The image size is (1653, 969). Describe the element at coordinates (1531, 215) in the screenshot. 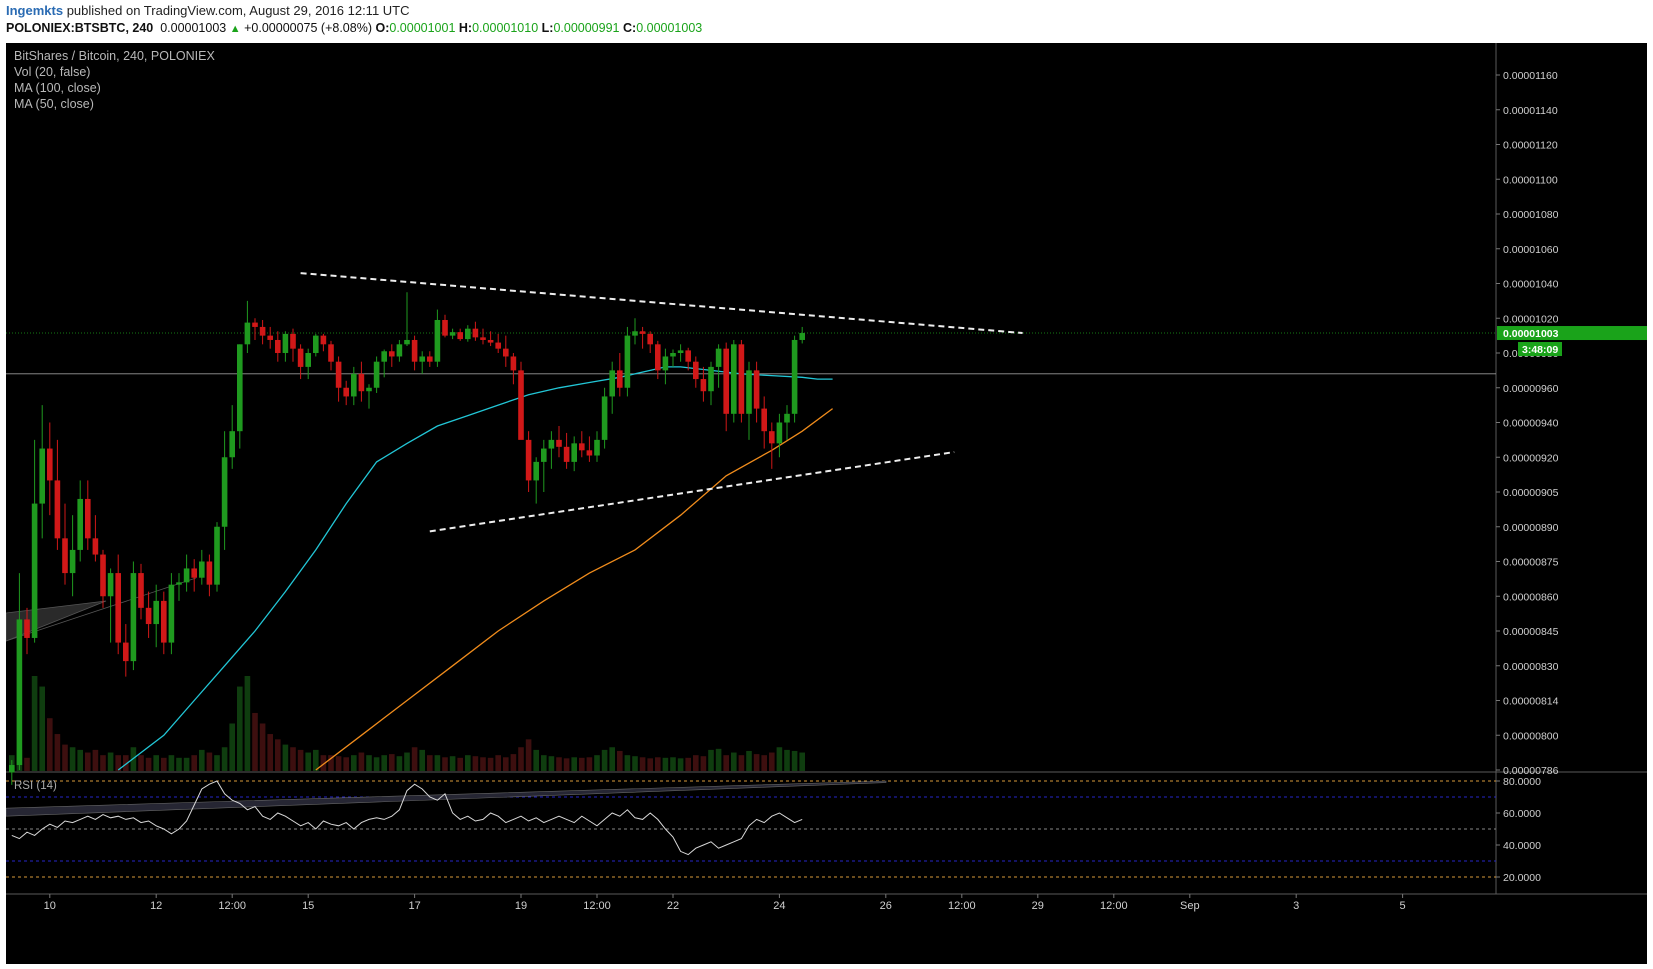

I see `price-axis-label: 0.00001080` at that location.